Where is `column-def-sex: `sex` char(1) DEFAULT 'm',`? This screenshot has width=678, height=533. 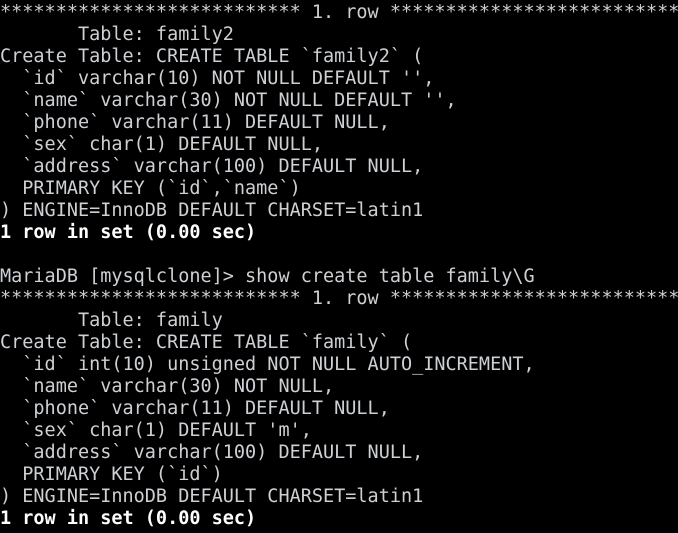 column-def-sex: `sex` char(1) DEFAULT 'm', is located at coordinates (156, 430).